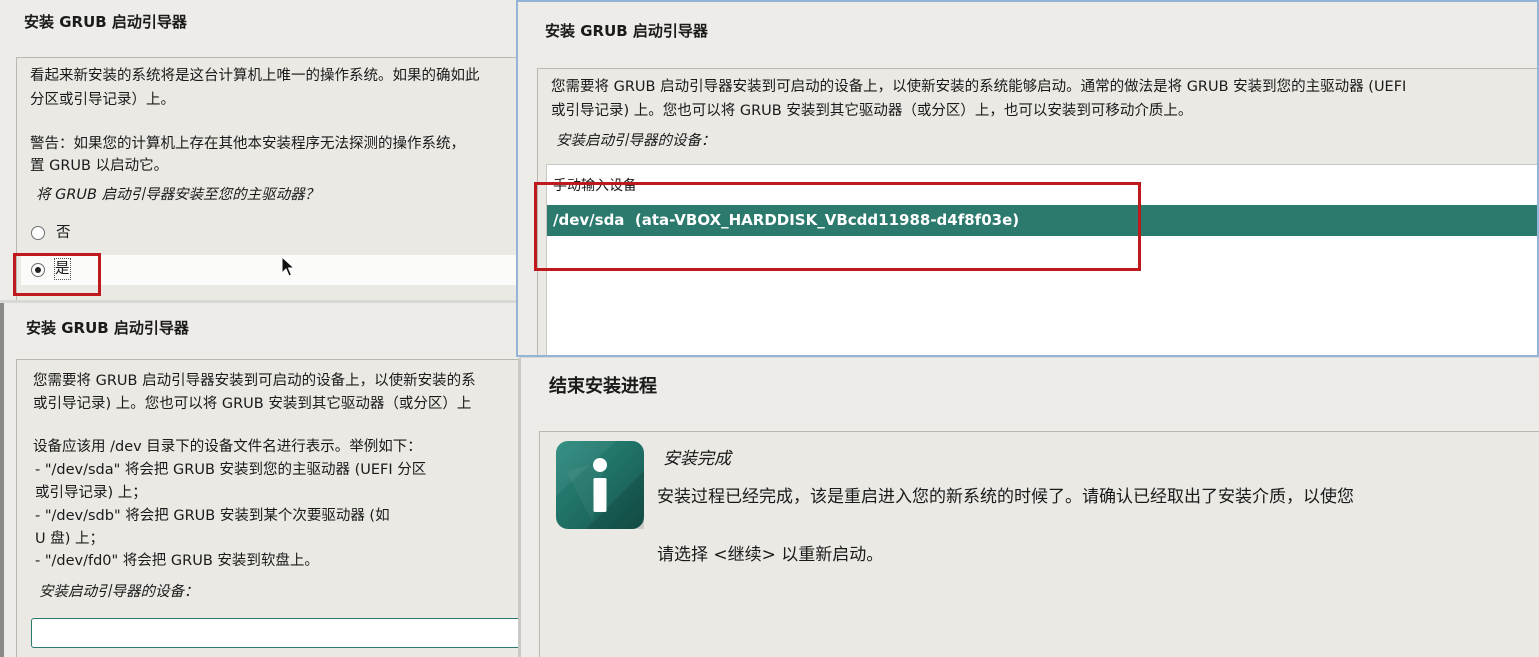 The height and width of the screenshot is (657, 1539). What do you see at coordinates (255, 76) in the screenshot?
I see `description-line: 看起来新安装的系统将是这台计算机上唯一的操作系统。如果的确如此` at bounding box center [255, 76].